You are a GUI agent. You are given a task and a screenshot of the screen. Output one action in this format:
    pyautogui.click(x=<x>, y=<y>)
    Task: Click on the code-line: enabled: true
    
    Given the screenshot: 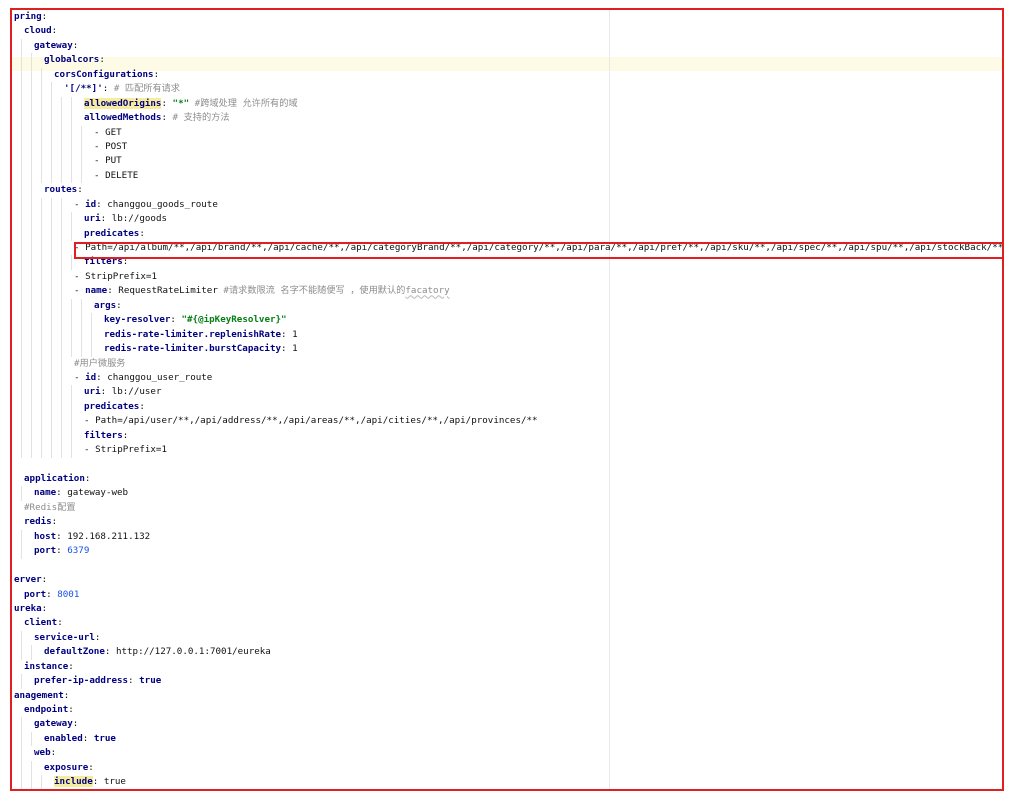 What is the action you would take?
    pyautogui.click(x=507, y=739)
    